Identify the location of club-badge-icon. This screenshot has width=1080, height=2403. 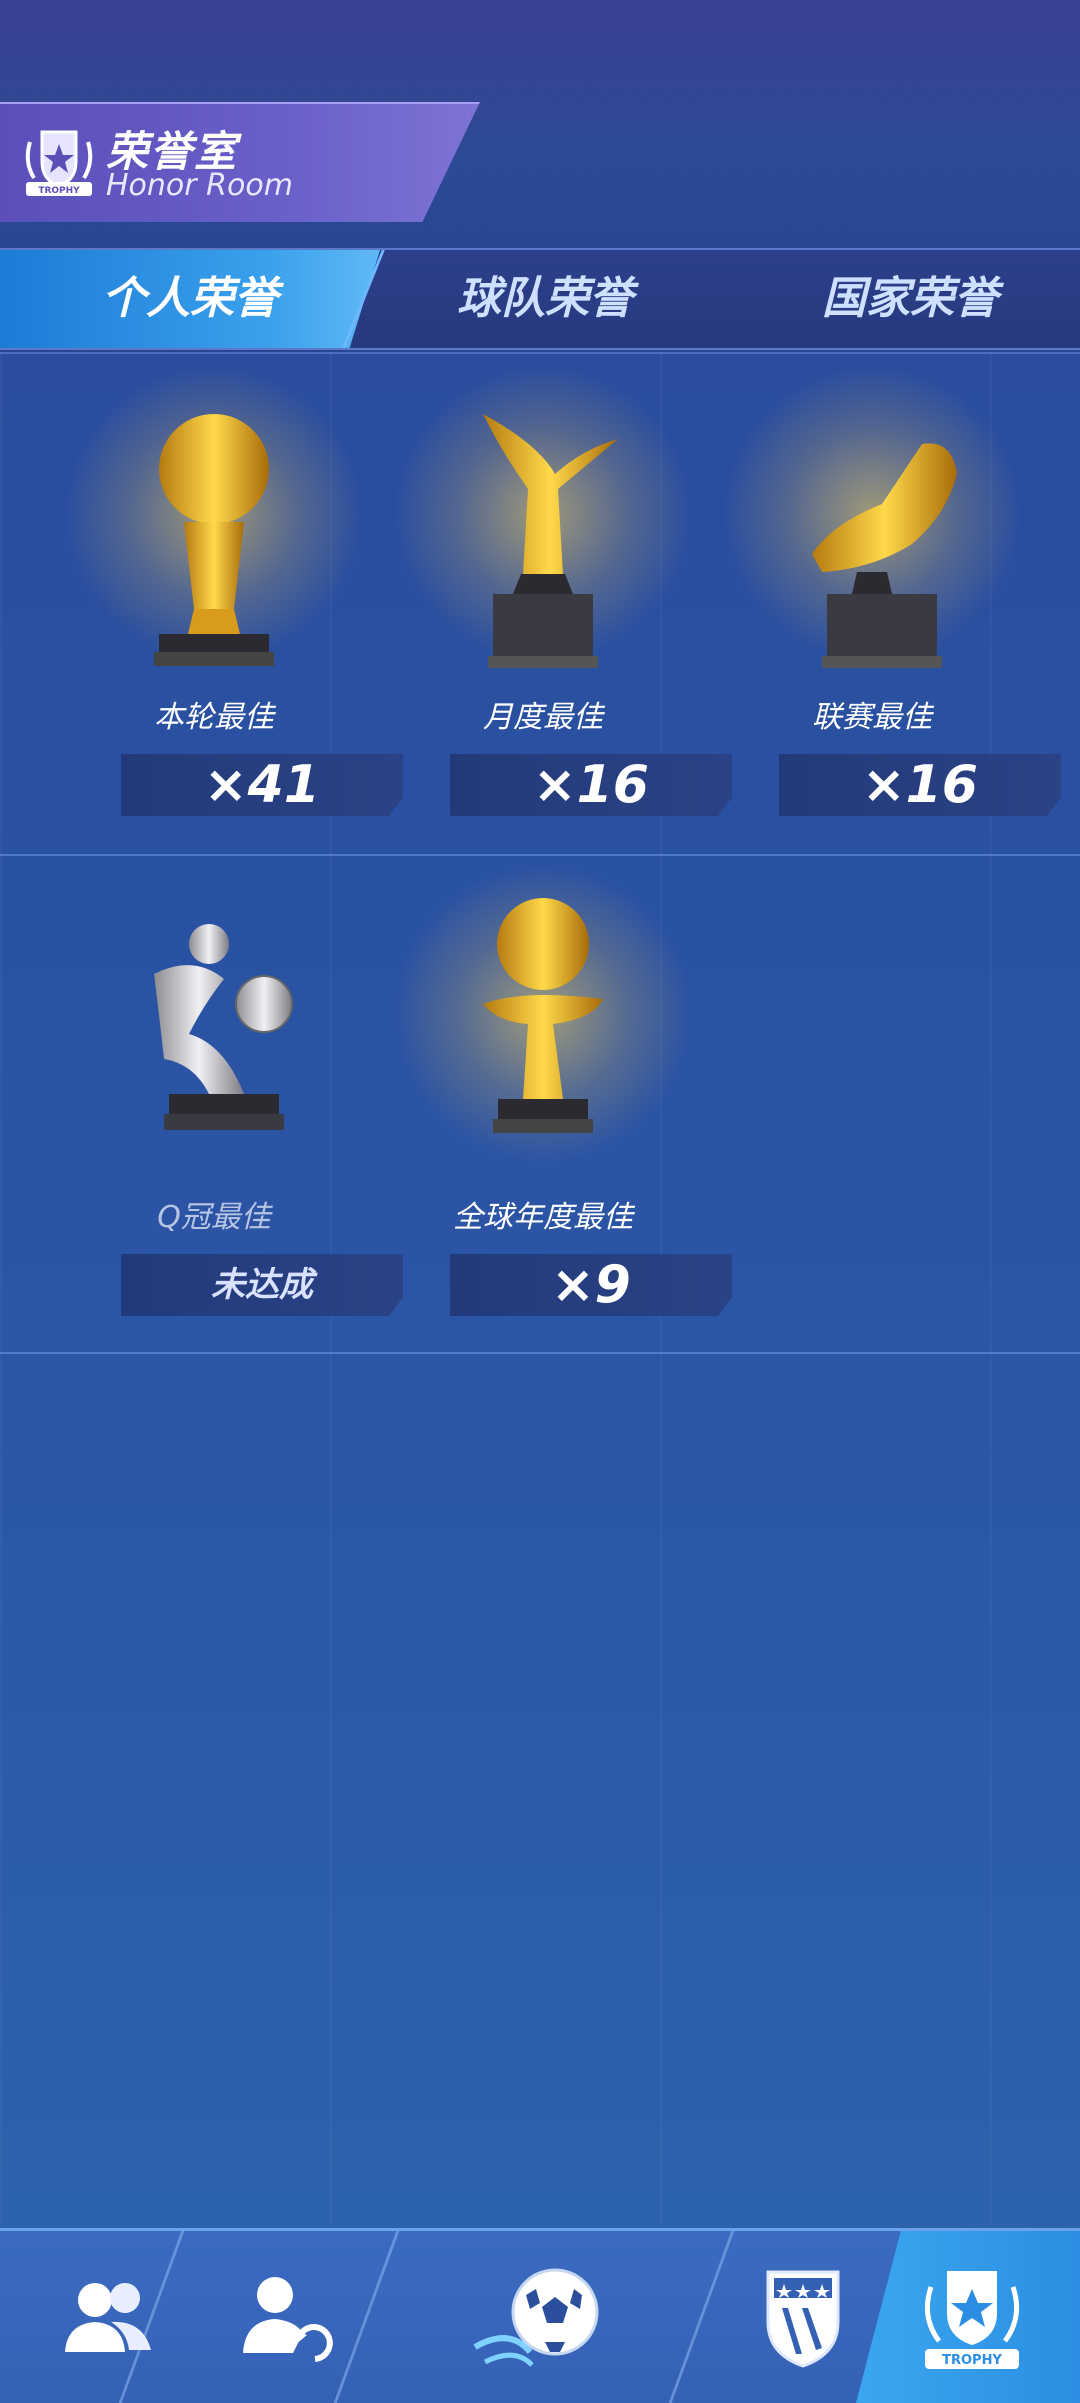
(803, 2319).